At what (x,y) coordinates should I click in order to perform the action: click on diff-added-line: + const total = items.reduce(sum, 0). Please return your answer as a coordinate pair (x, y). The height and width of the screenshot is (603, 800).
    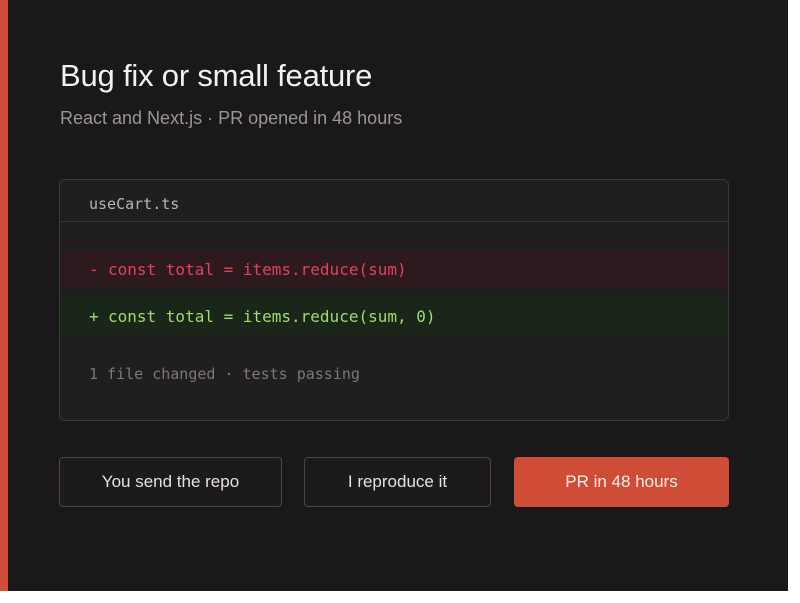
    Looking at the image, I should click on (394, 316).